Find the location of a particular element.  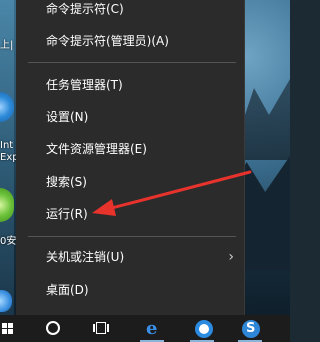

menu-item-label: 搜索(S) is located at coordinates (66, 182).